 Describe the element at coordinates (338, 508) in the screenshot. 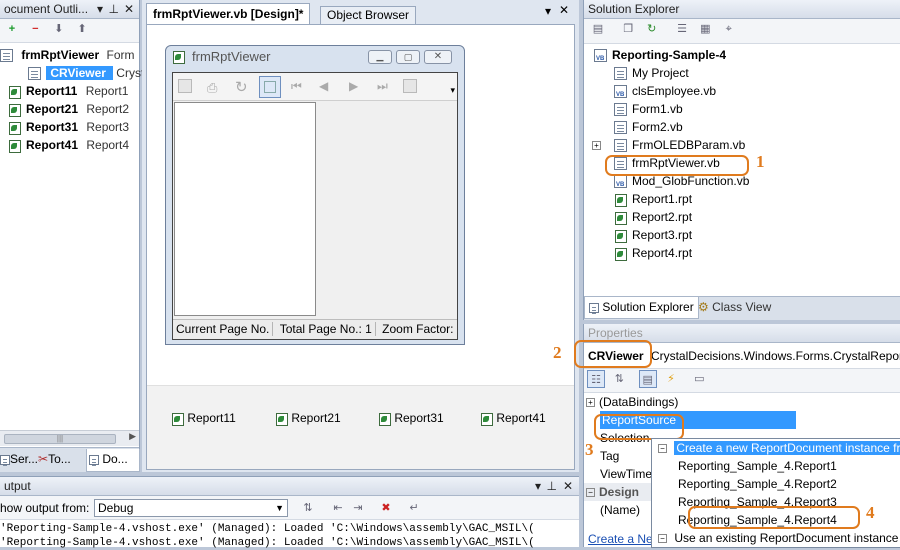

I see `previous-message-icon: ⇤` at that location.